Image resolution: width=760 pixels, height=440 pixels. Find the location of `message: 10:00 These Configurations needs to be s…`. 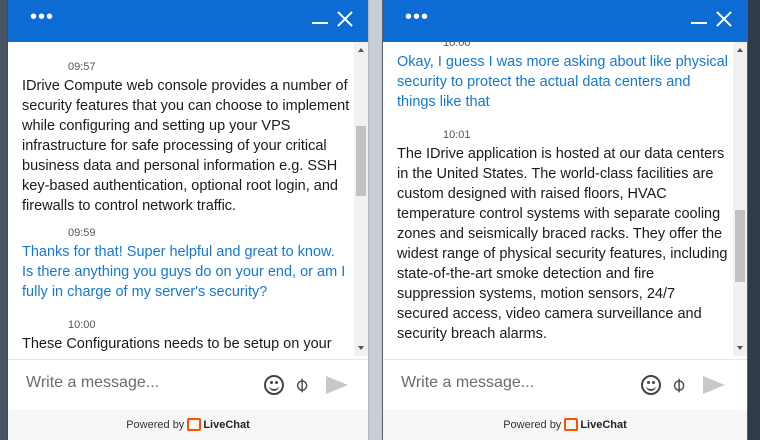

message: 10:00 These Configurations needs to be s… is located at coordinates (186, 336).